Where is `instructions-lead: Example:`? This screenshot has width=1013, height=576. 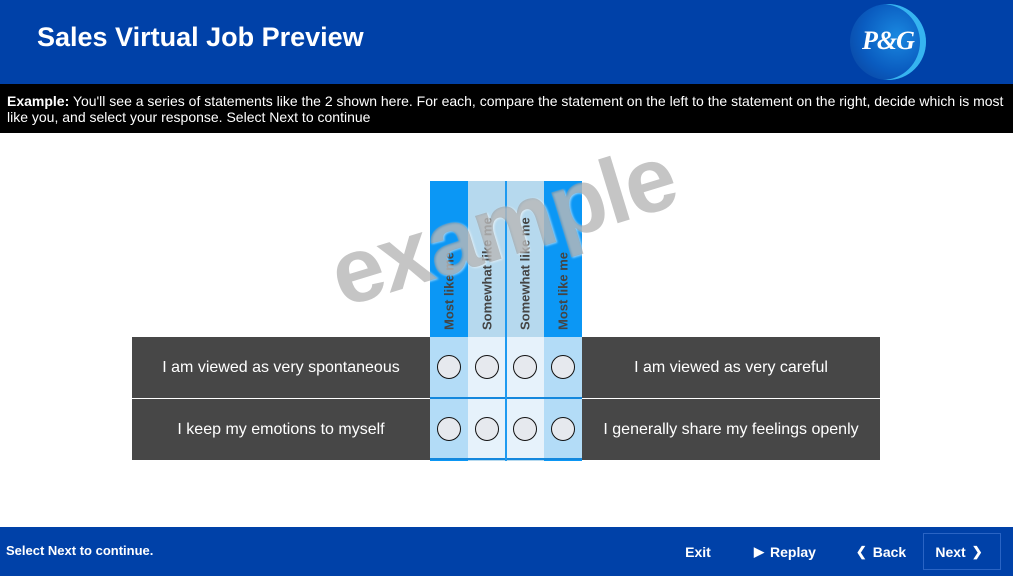 instructions-lead: Example: is located at coordinates (38, 101).